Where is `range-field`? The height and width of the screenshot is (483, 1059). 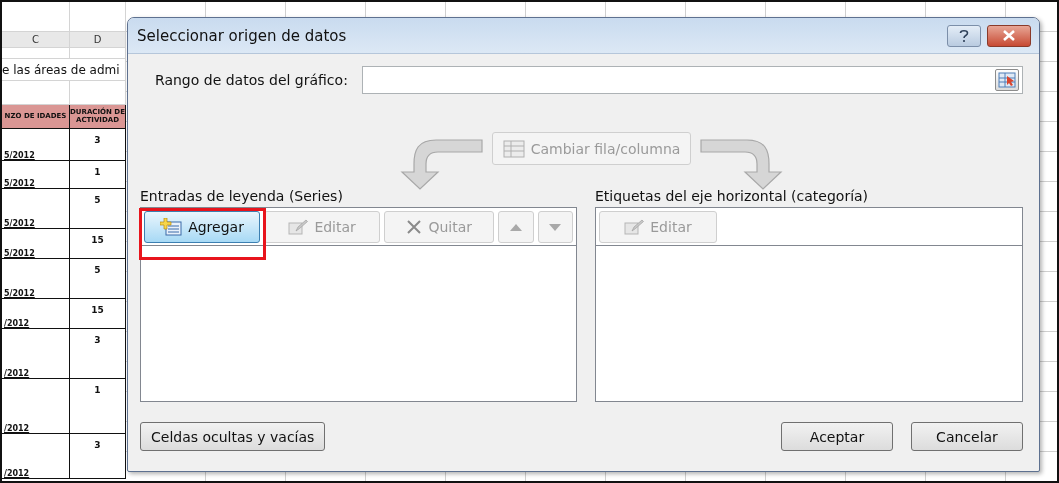
range-field is located at coordinates (692, 80).